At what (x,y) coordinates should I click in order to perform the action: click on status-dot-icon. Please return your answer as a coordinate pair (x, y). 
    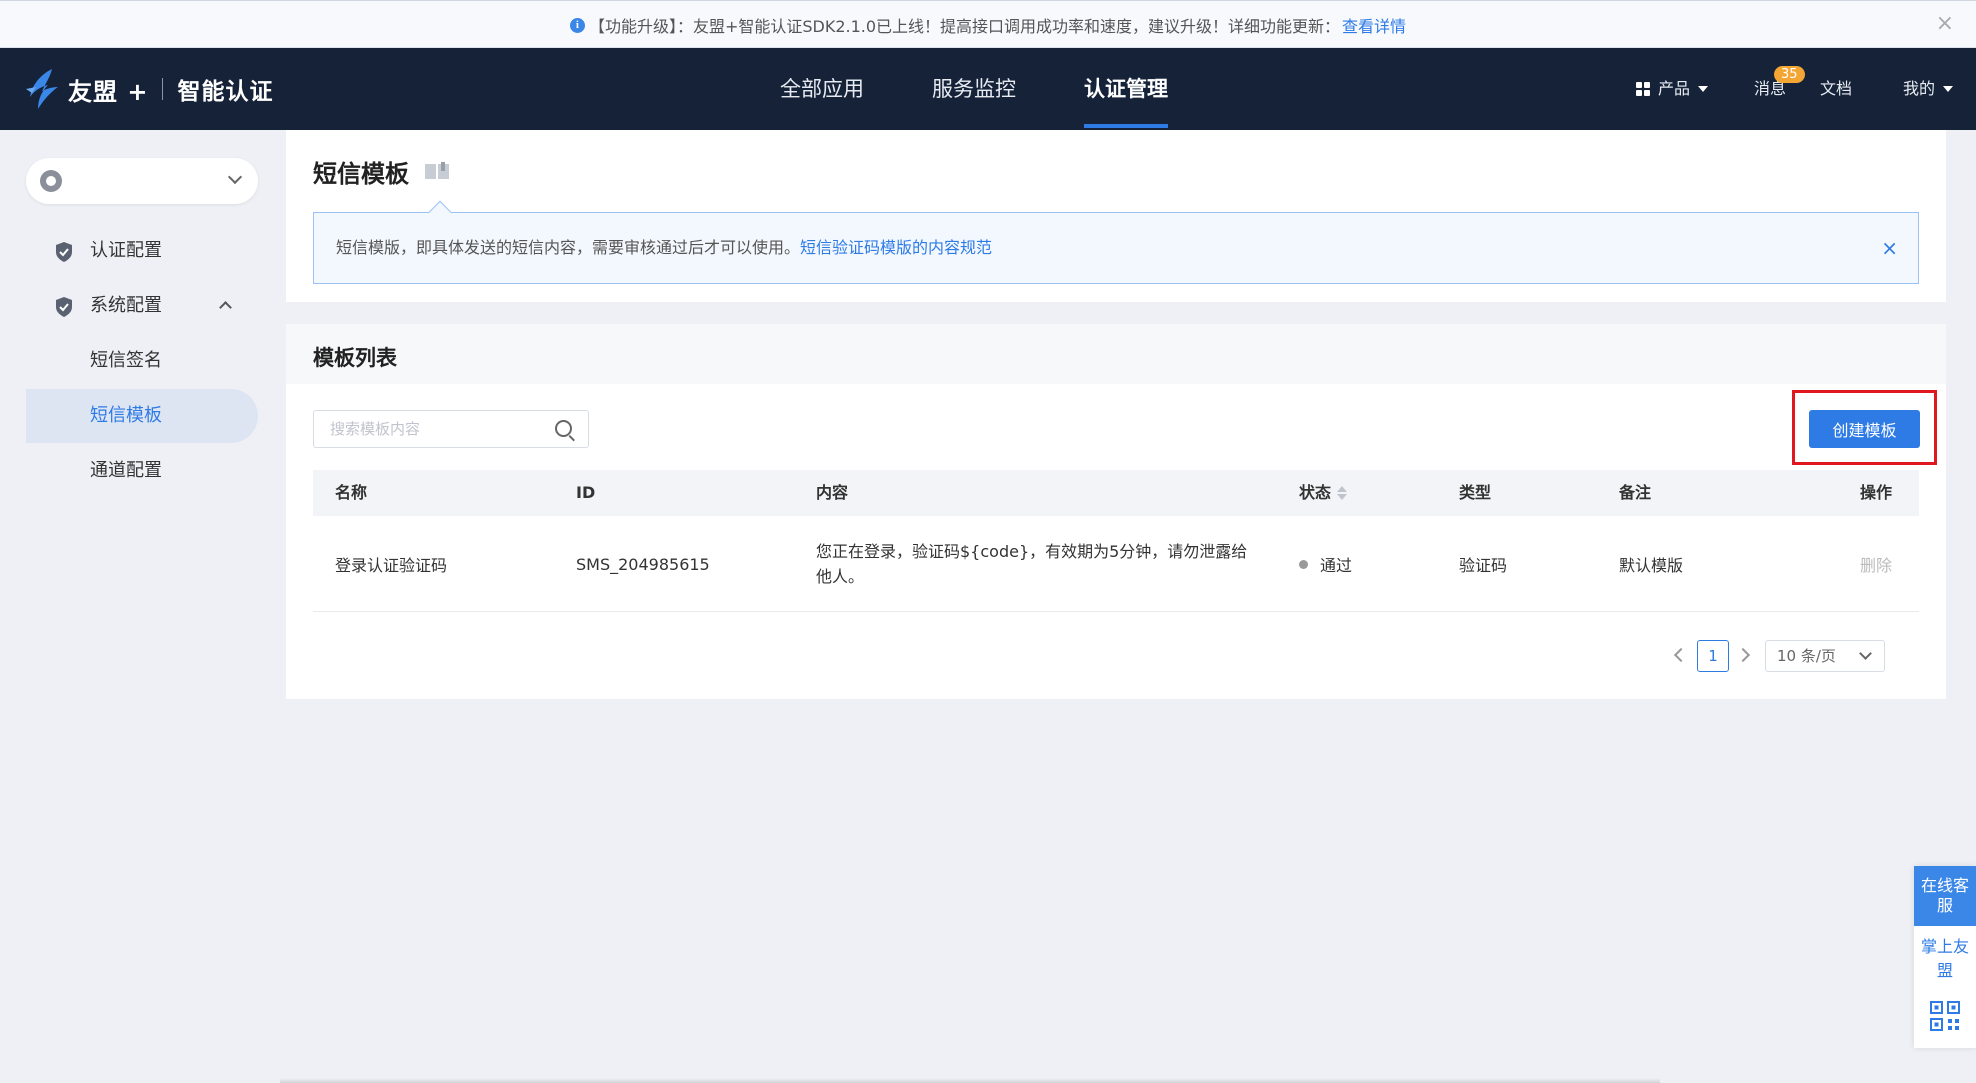
    Looking at the image, I should click on (1303, 564).